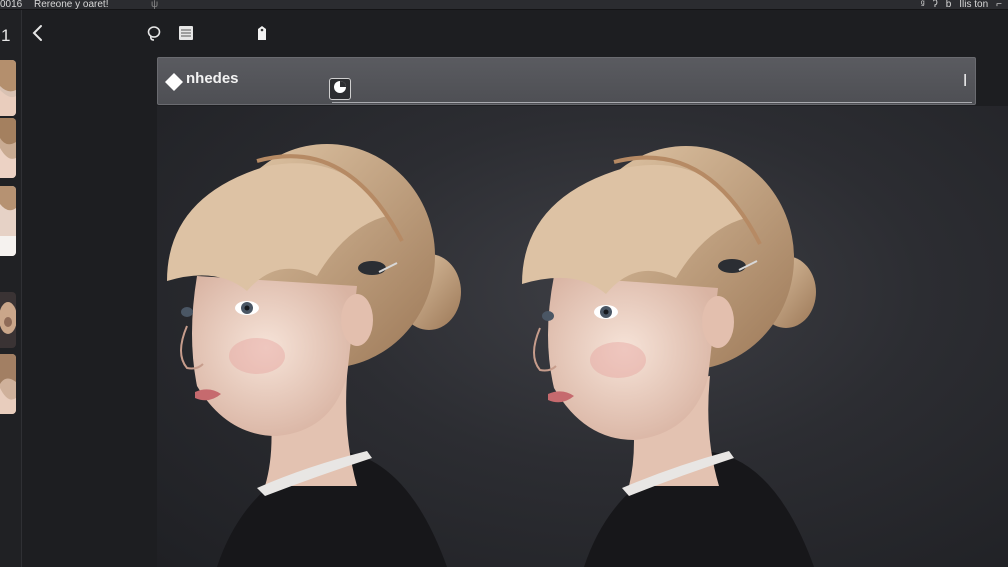 Image resolution: width=1008 pixels, height=567 pixels. What do you see at coordinates (11, 5) in the screenshot?
I see `app-number: 0016` at bounding box center [11, 5].